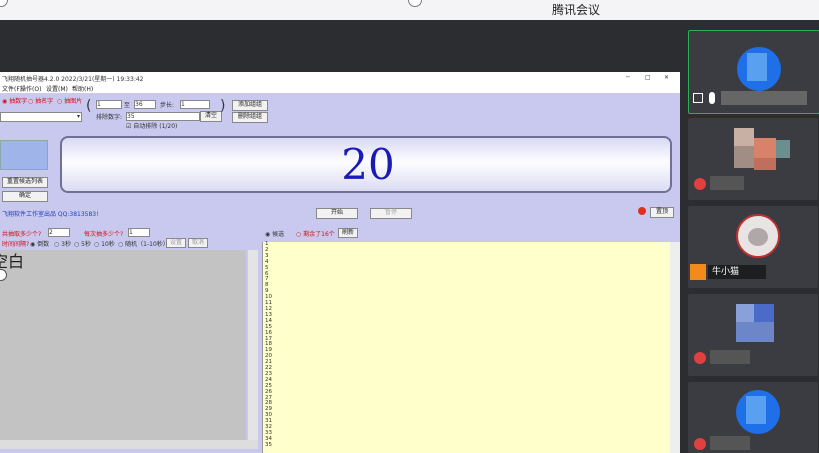  What do you see at coordinates (24, 155) in the screenshot?
I see `preview-box` at bounding box center [24, 155].